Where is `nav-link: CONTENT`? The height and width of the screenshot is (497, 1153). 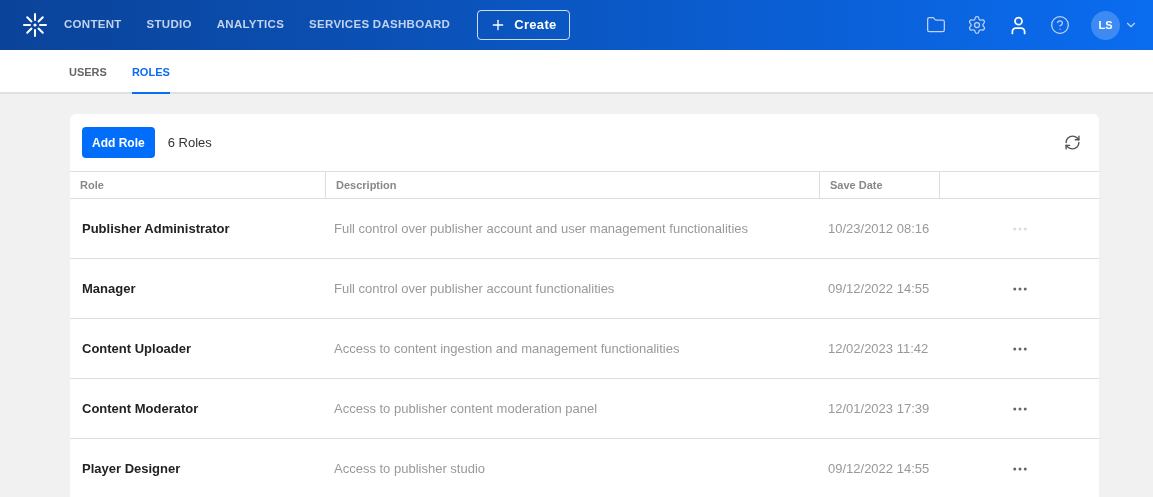
nav-link: CONTENT is located at coordinates (93, 25).